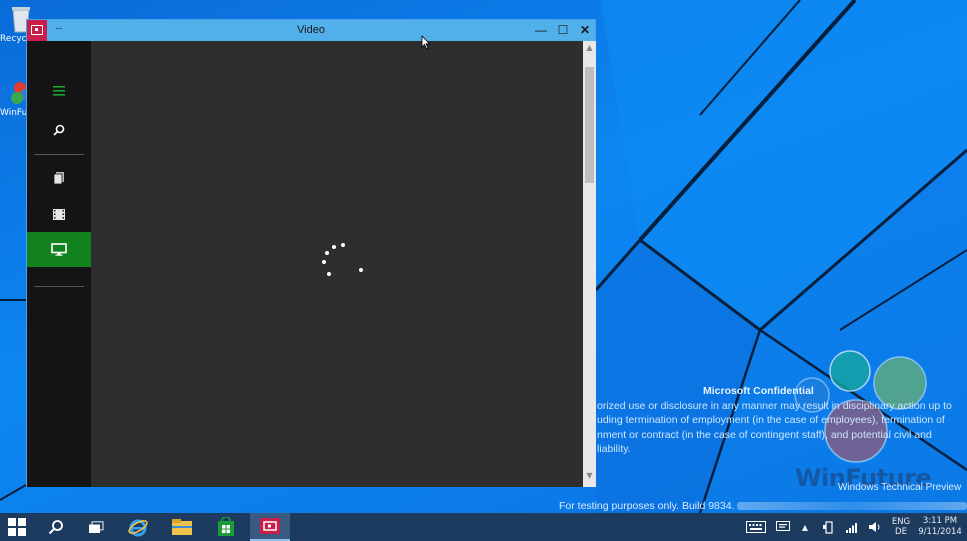 The width and height of the screenshot is (967, 541). I want to click on title-bar: ··· Video — ☐ ✕, so click(311, 30).